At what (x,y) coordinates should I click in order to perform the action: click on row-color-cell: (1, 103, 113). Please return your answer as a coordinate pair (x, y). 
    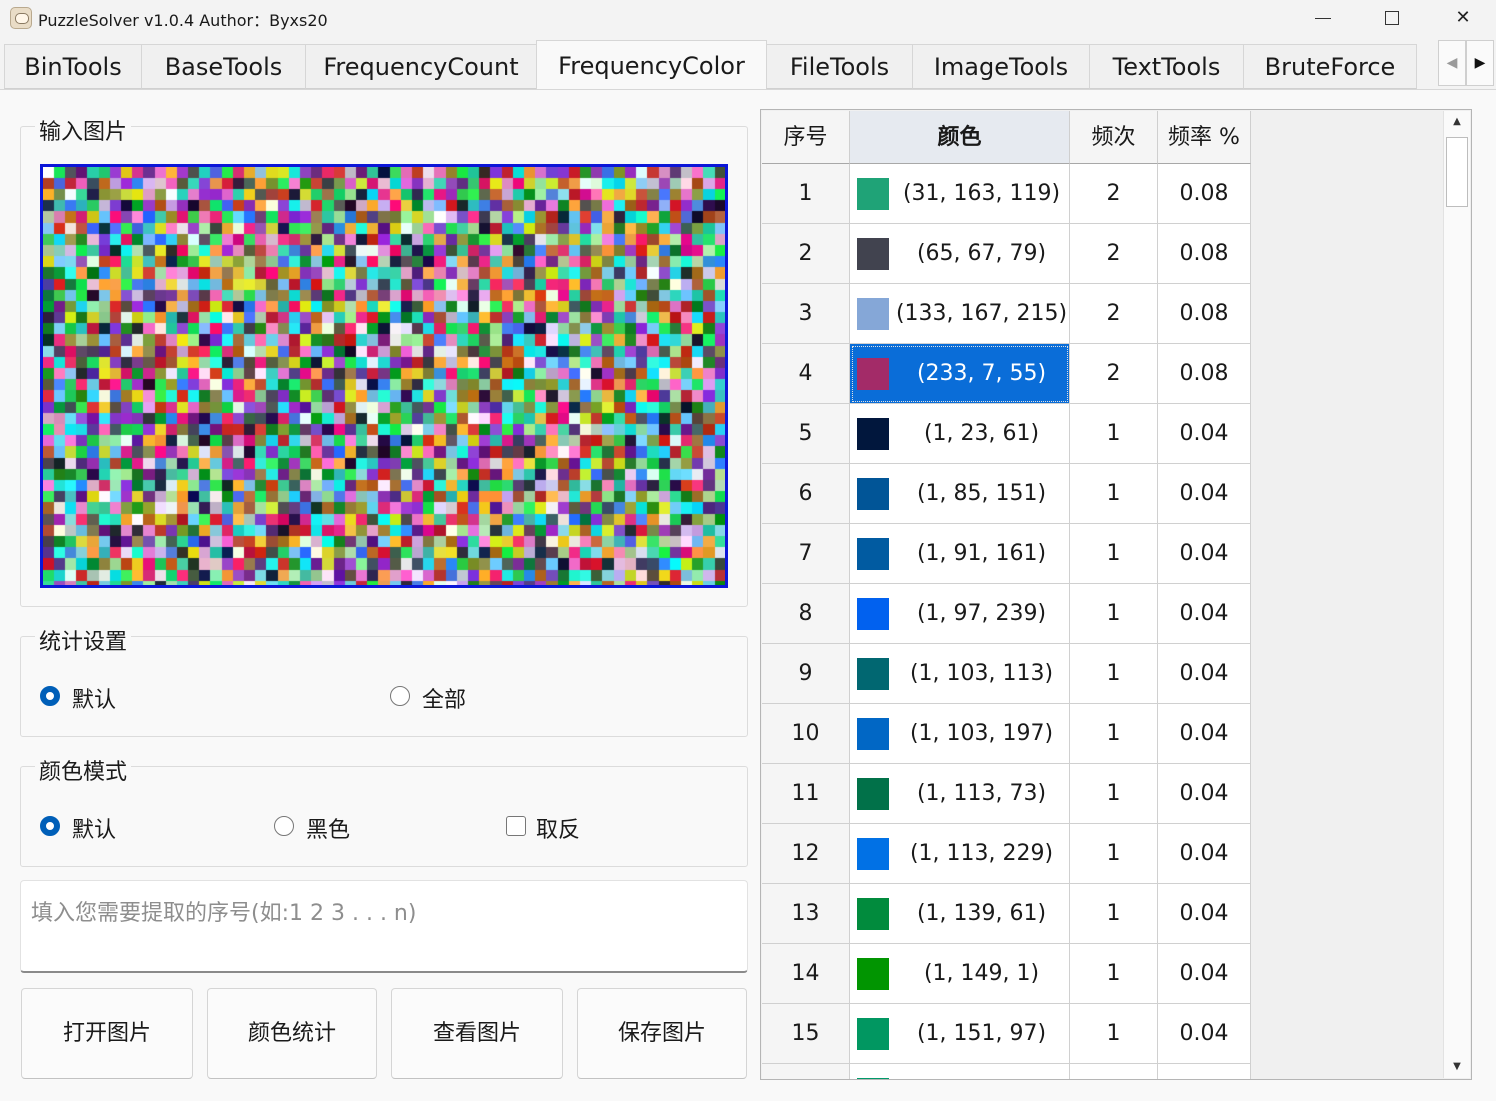
    Looking at the image, I should click on (960, 674).